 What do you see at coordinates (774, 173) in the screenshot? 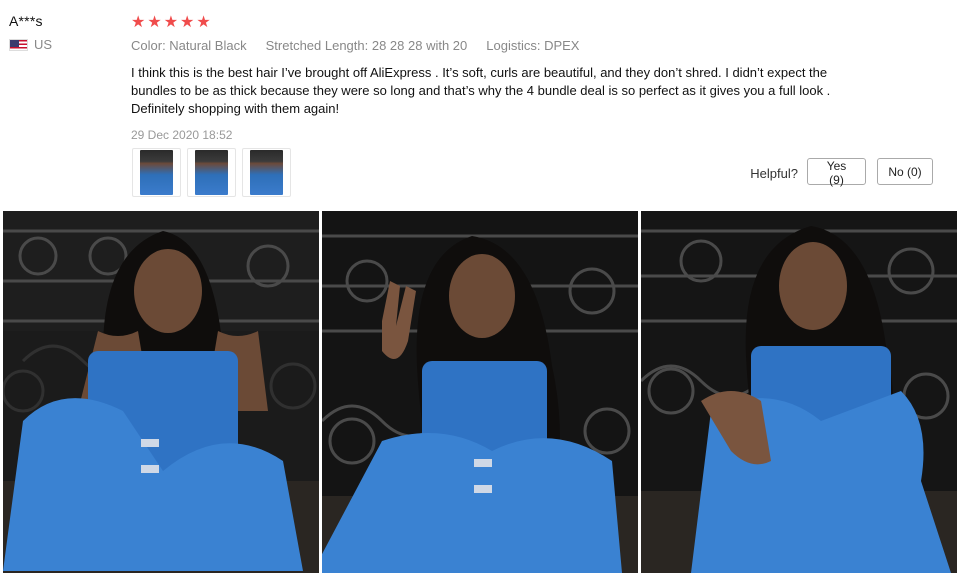
I see `helpful-label: Helpful?` at bounding box center [774, 173].